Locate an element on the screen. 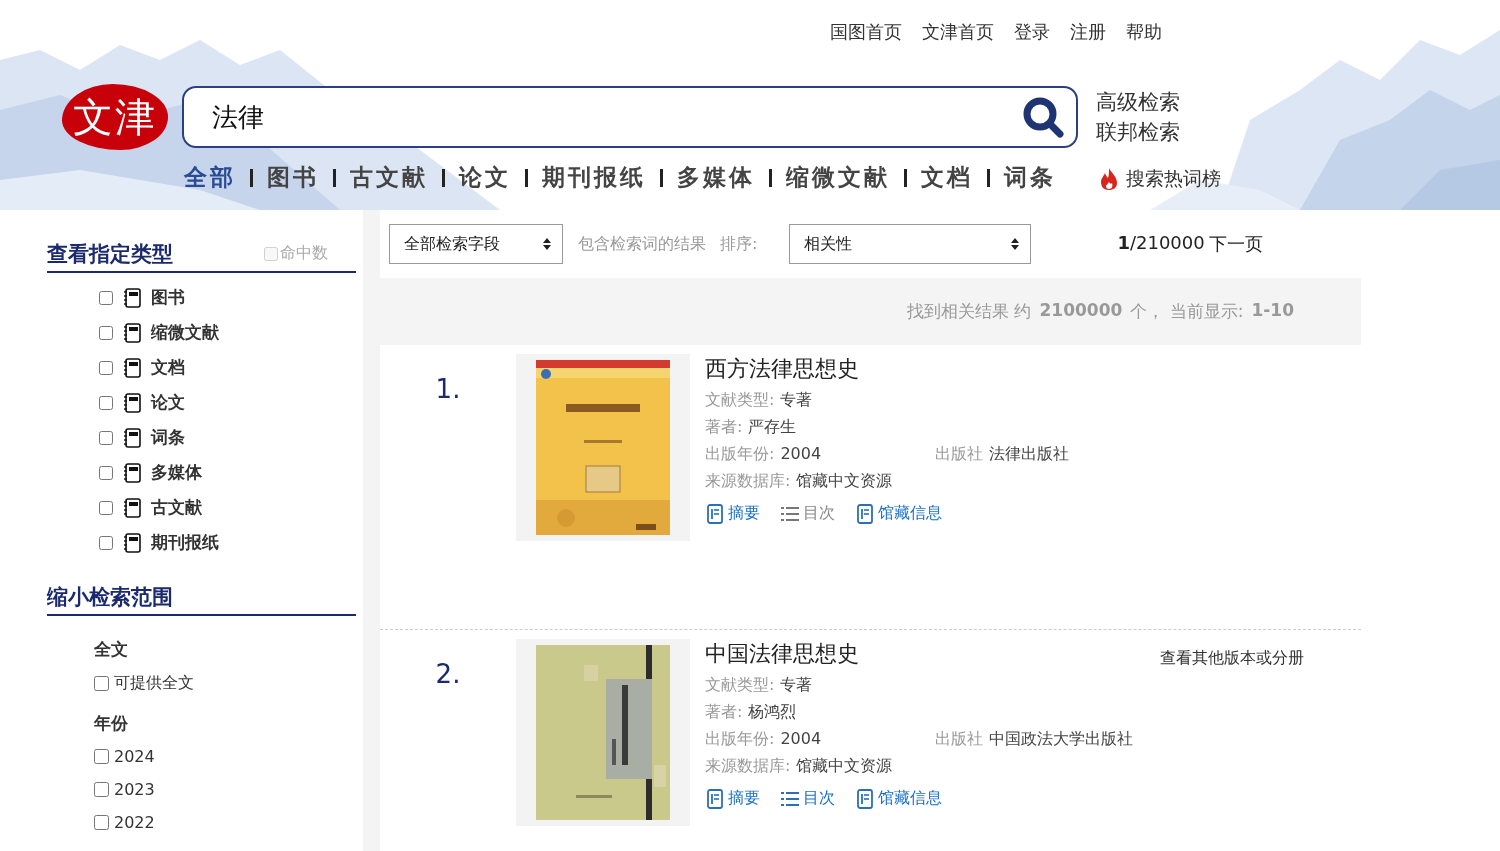 The width and height of the screenshot is (1500, 851). result-title: 西方法律思想史 is located at coordinates (782, 369).